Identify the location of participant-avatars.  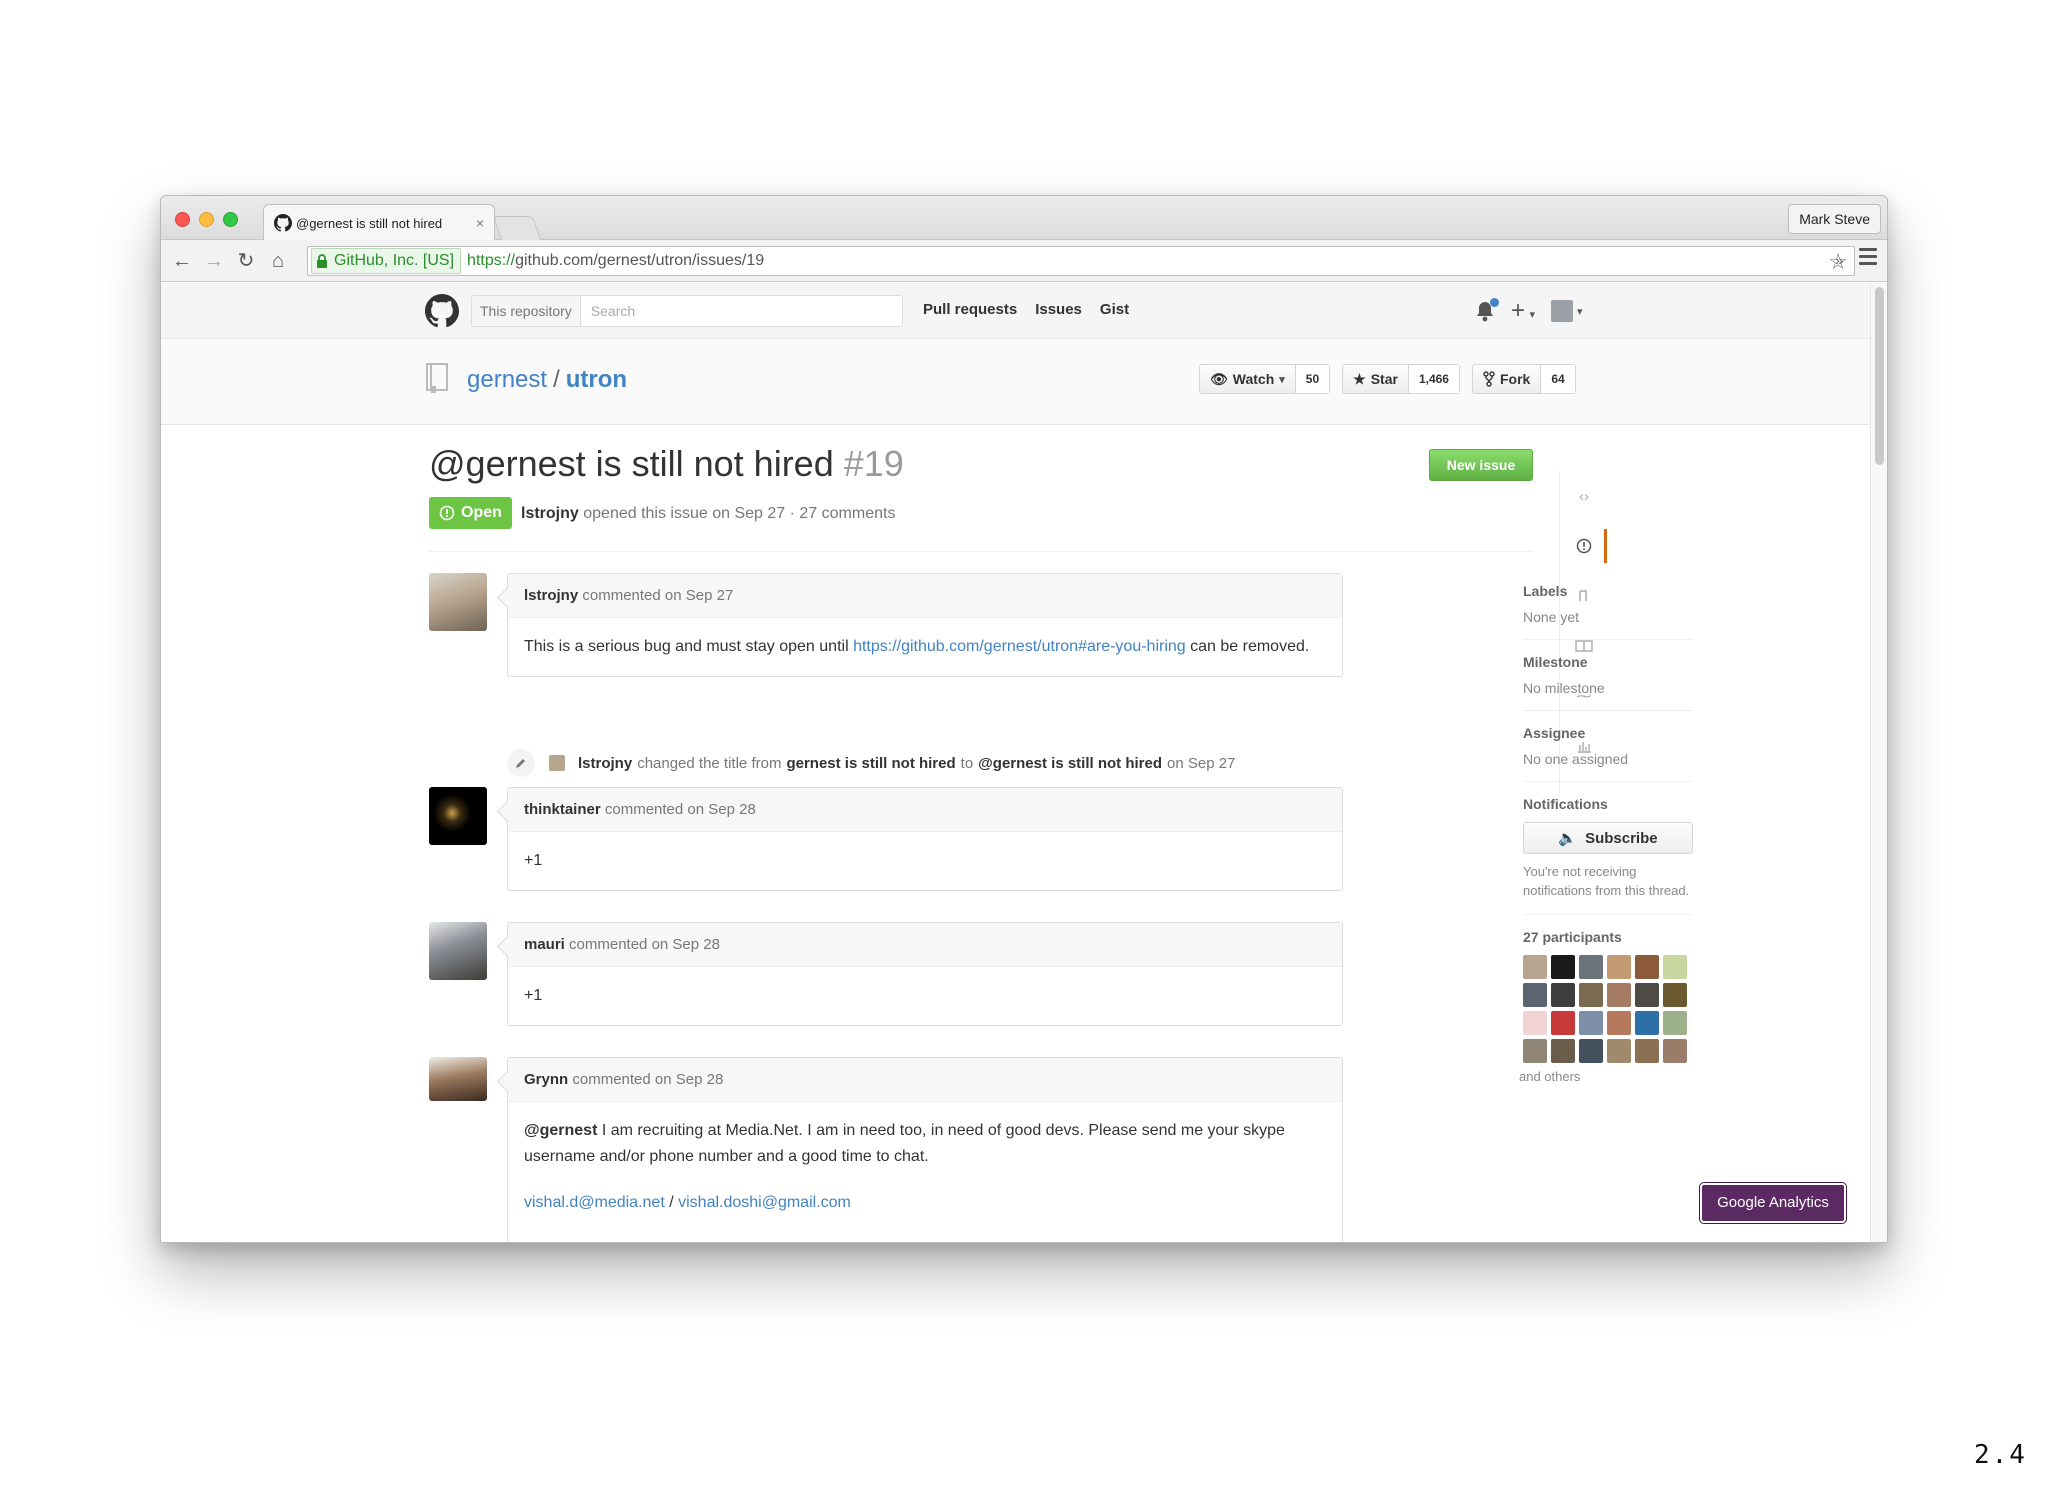
(1608, 1009).